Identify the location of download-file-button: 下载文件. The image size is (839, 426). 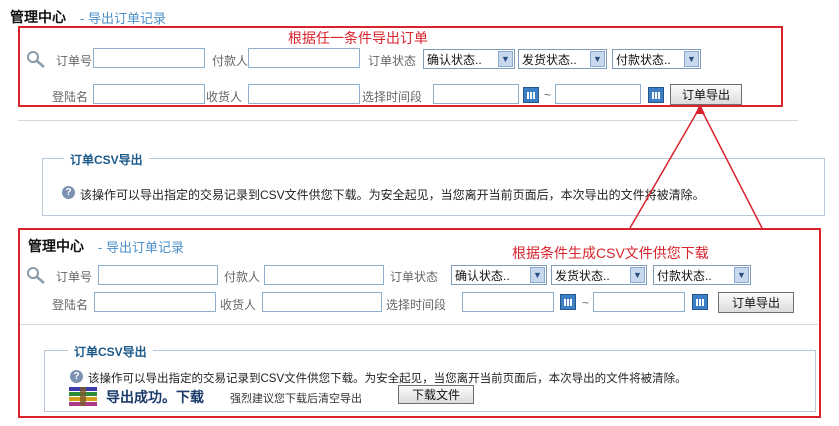
(436, 394).